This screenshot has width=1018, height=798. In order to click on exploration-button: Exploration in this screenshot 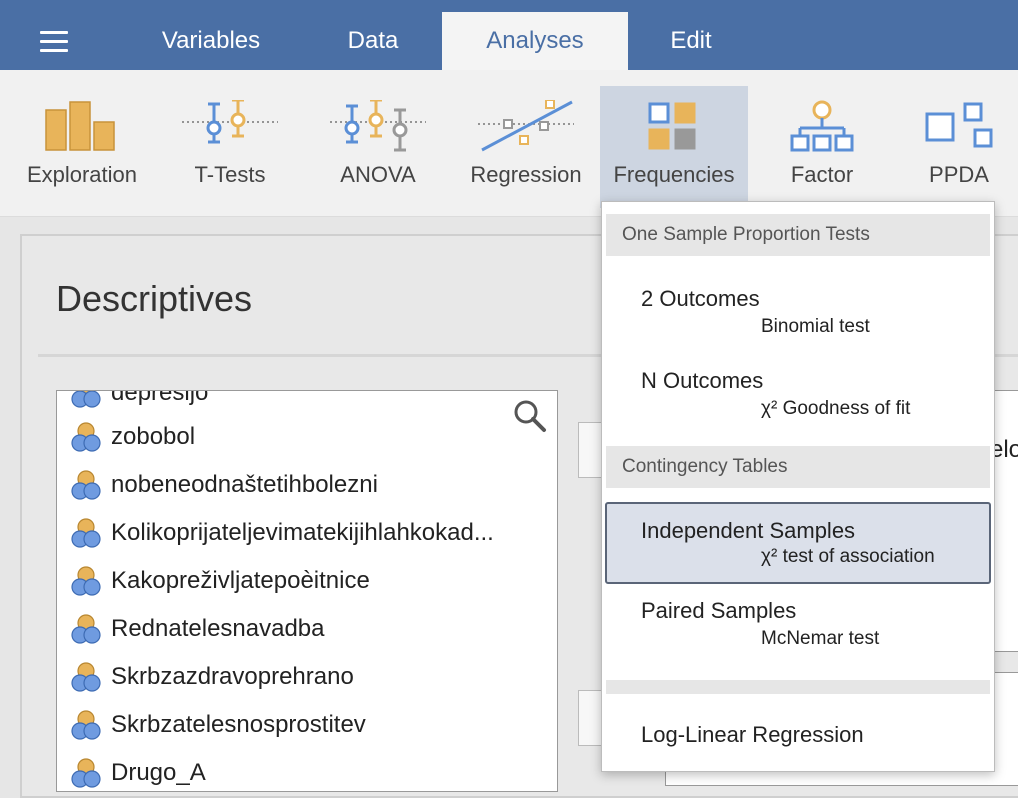, I will do `click(82, 147)`.